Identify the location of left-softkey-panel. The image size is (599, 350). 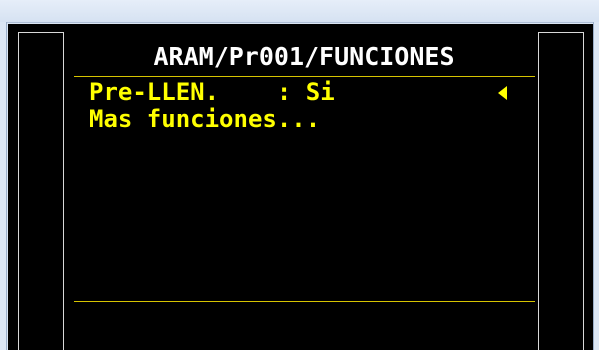
(41, 191).